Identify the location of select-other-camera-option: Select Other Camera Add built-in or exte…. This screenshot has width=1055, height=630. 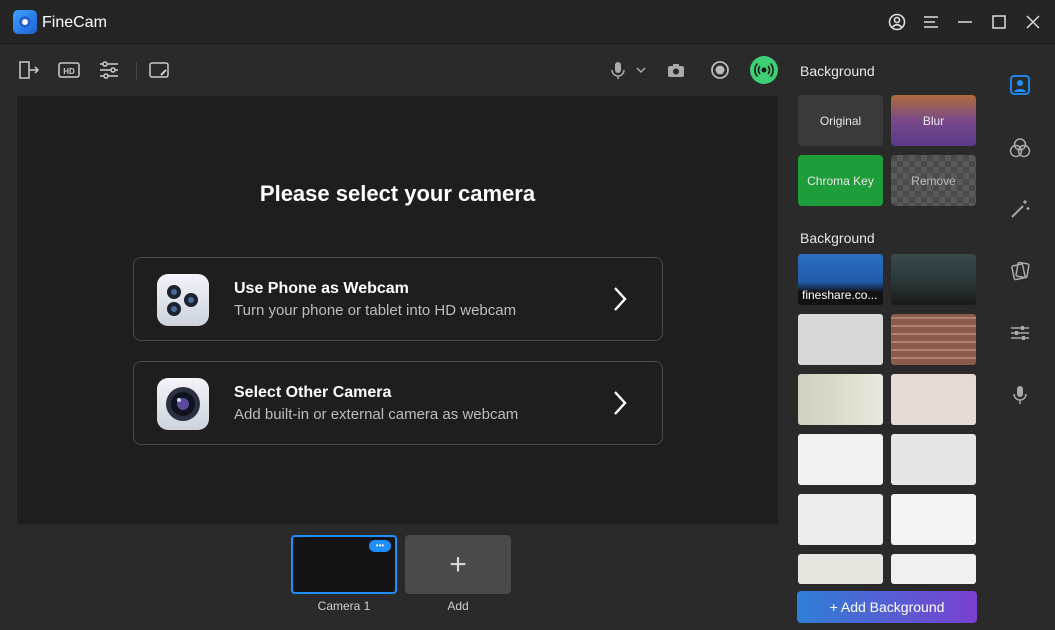
(398, 403).